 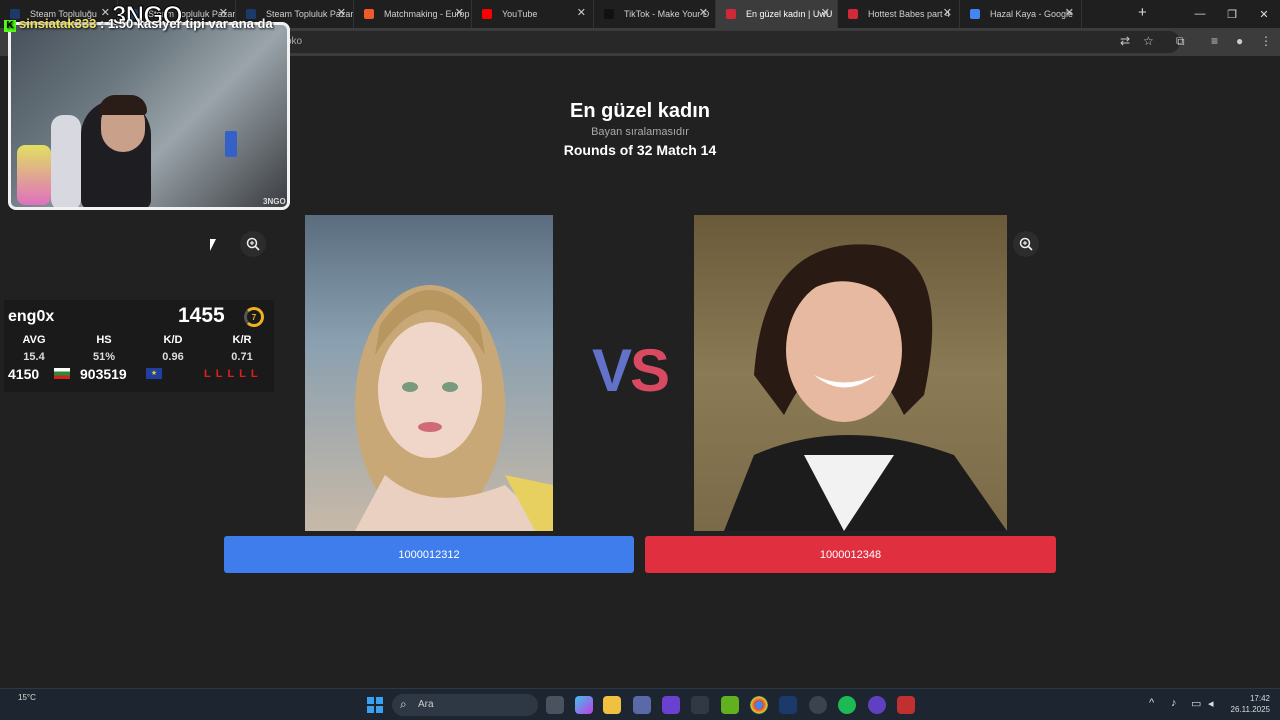 I want to click on vote-right-button: 1000012348, so click(x=850, y=554).